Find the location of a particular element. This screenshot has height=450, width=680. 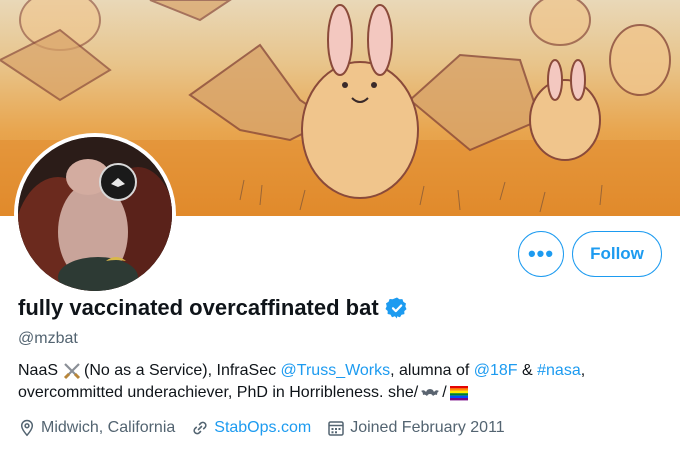

location-text: Midwich, California is located at coordinates (108, 427).